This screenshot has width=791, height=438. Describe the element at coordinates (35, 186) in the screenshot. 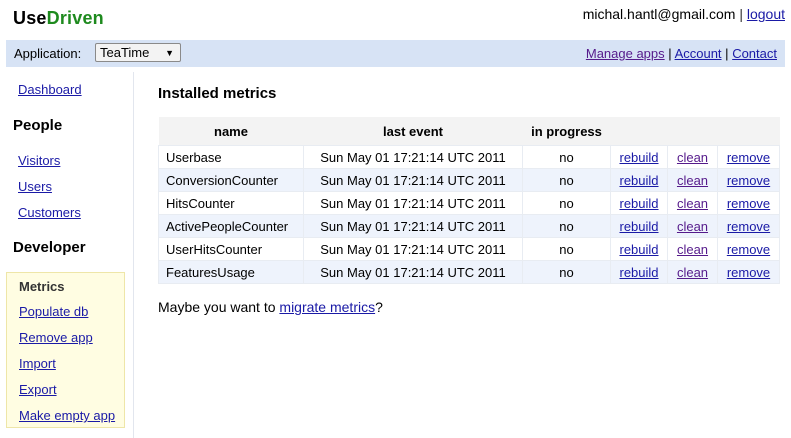

I see `sidebar-item-users: Users` at that location.